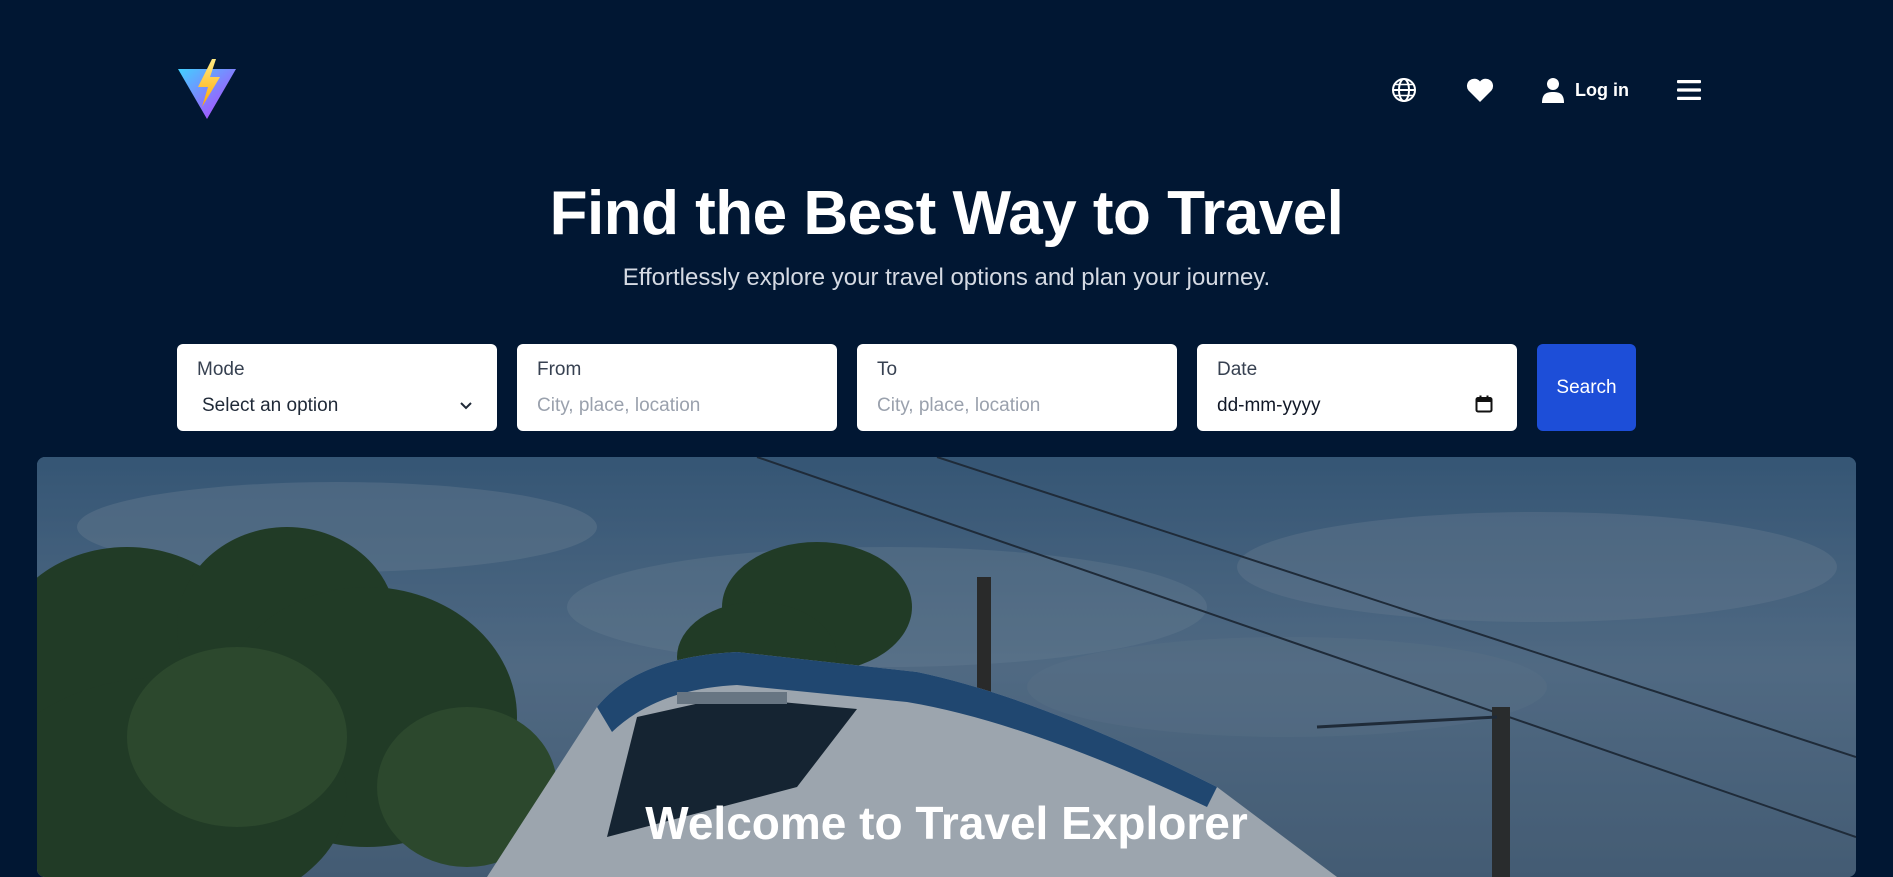 The width and height of the screenshot is (1893, 877). What do you see at coordinates (1553, 90) in the screenshot?
I see `user-icon` at bounding box center [1553, 90].